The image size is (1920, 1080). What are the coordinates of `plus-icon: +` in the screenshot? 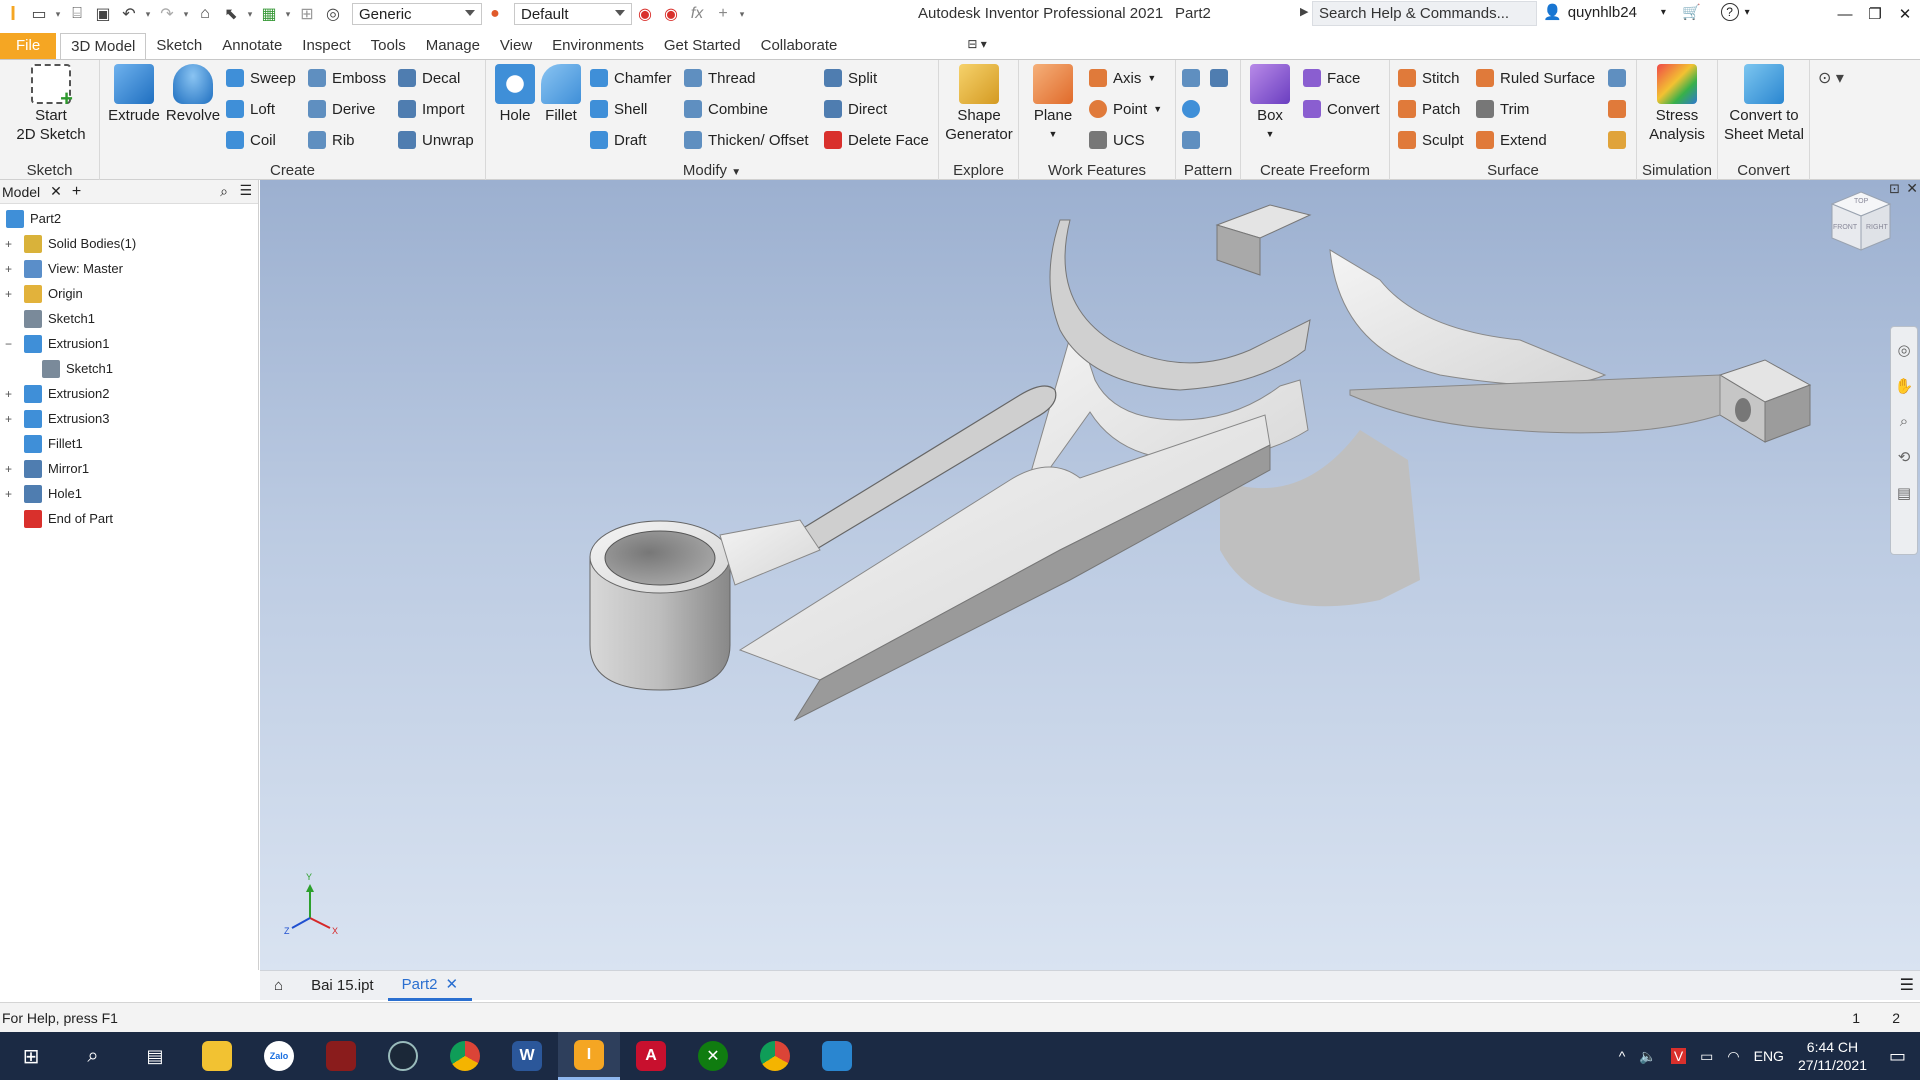 It's located at (723, 14).